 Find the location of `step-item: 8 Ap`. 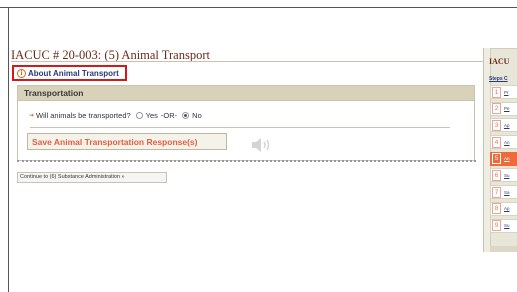

step-item: 8 Ap is located at coordinates (503, 208).